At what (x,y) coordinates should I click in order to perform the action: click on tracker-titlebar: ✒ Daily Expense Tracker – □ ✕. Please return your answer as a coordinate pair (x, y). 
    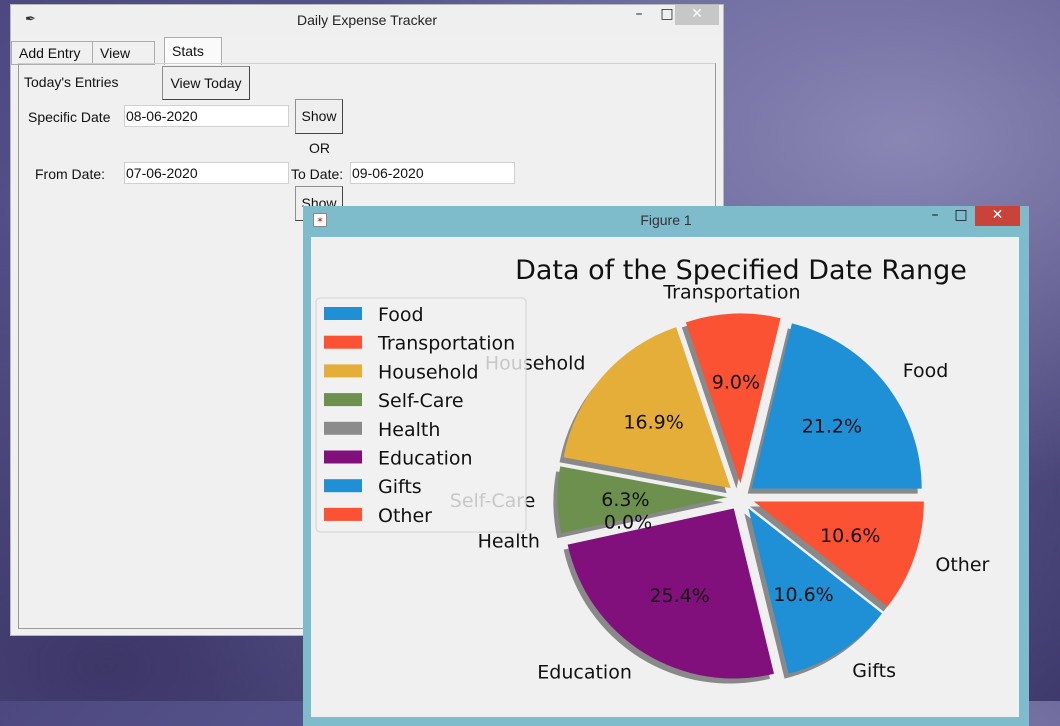
    Looking at the image, I should click on (367, 20).